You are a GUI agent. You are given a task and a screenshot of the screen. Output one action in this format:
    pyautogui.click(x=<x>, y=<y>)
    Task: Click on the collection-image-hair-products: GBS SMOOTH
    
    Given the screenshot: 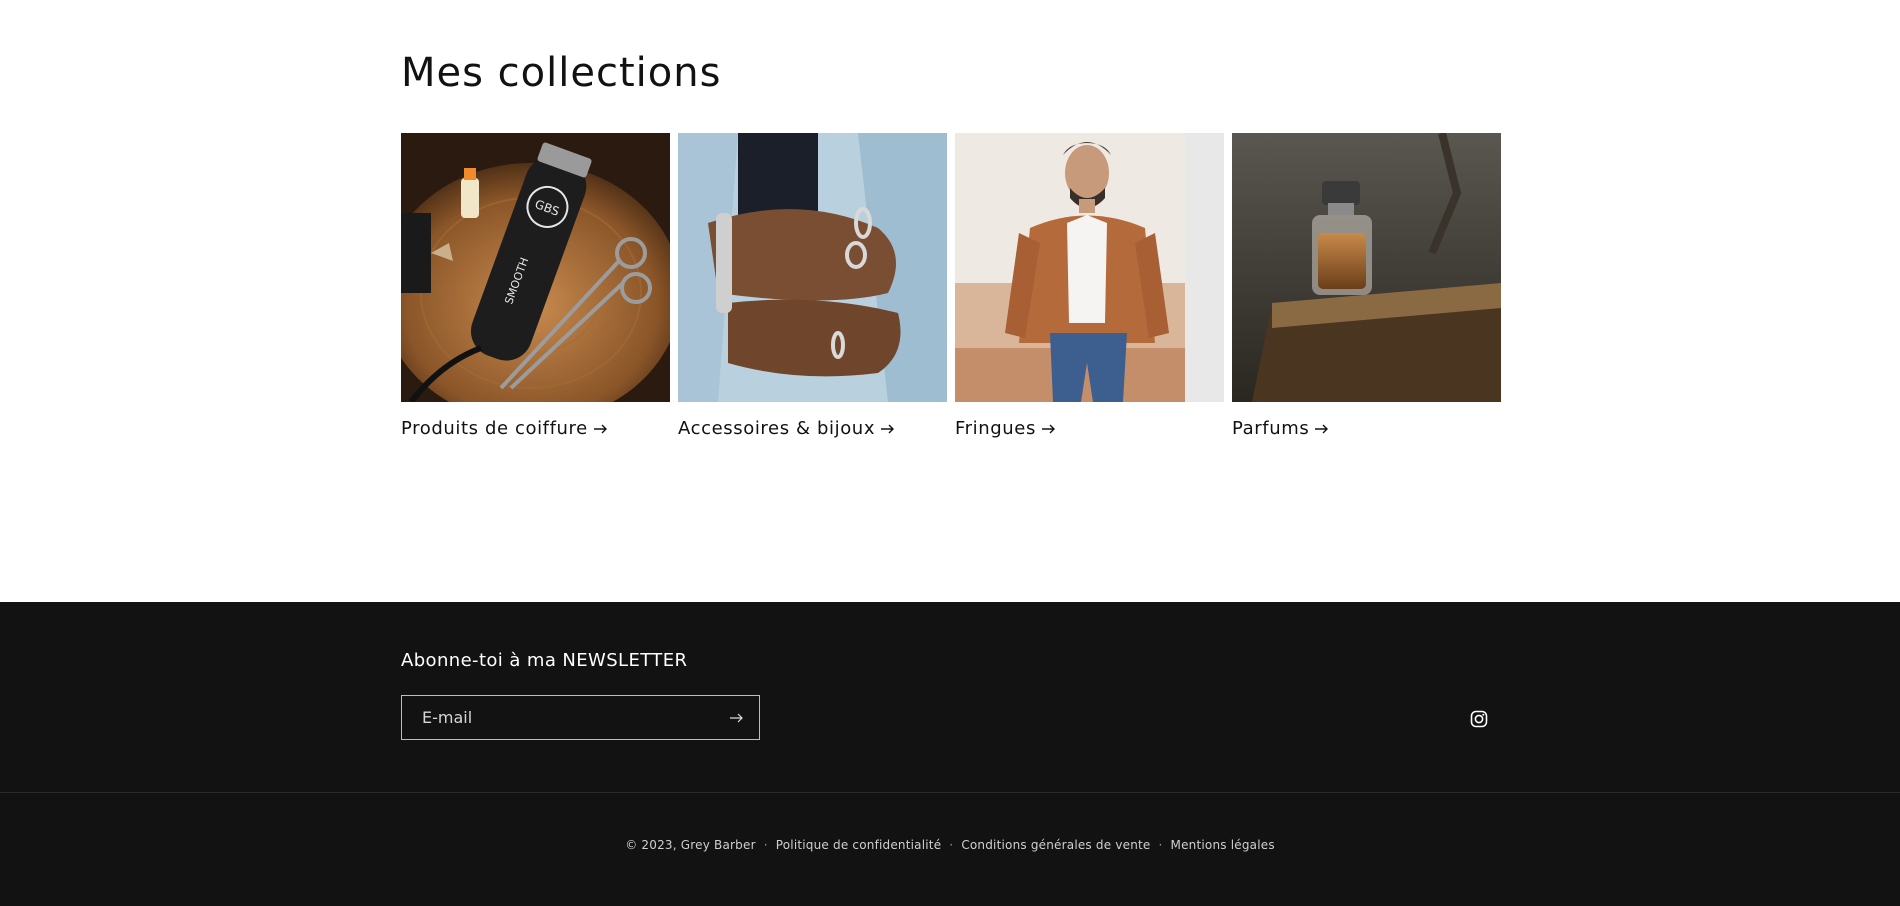 What is the action you would take?
    pyautogui.click(x=535, y=267)
    